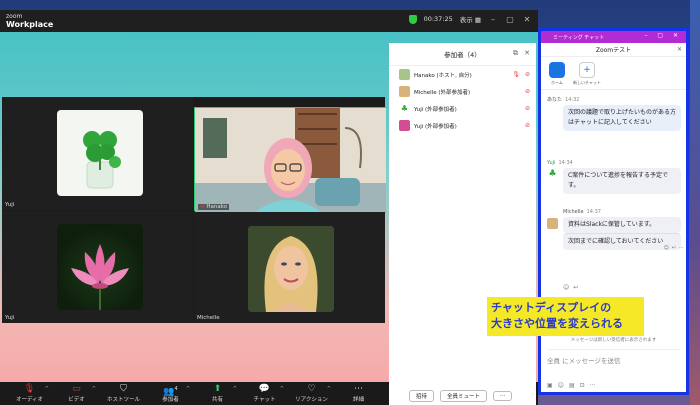 This screenshot has width=700, height=405. Describe the element at coordinates (557, 70) in the screenshot. I see `people-icon: 👤` at that location.